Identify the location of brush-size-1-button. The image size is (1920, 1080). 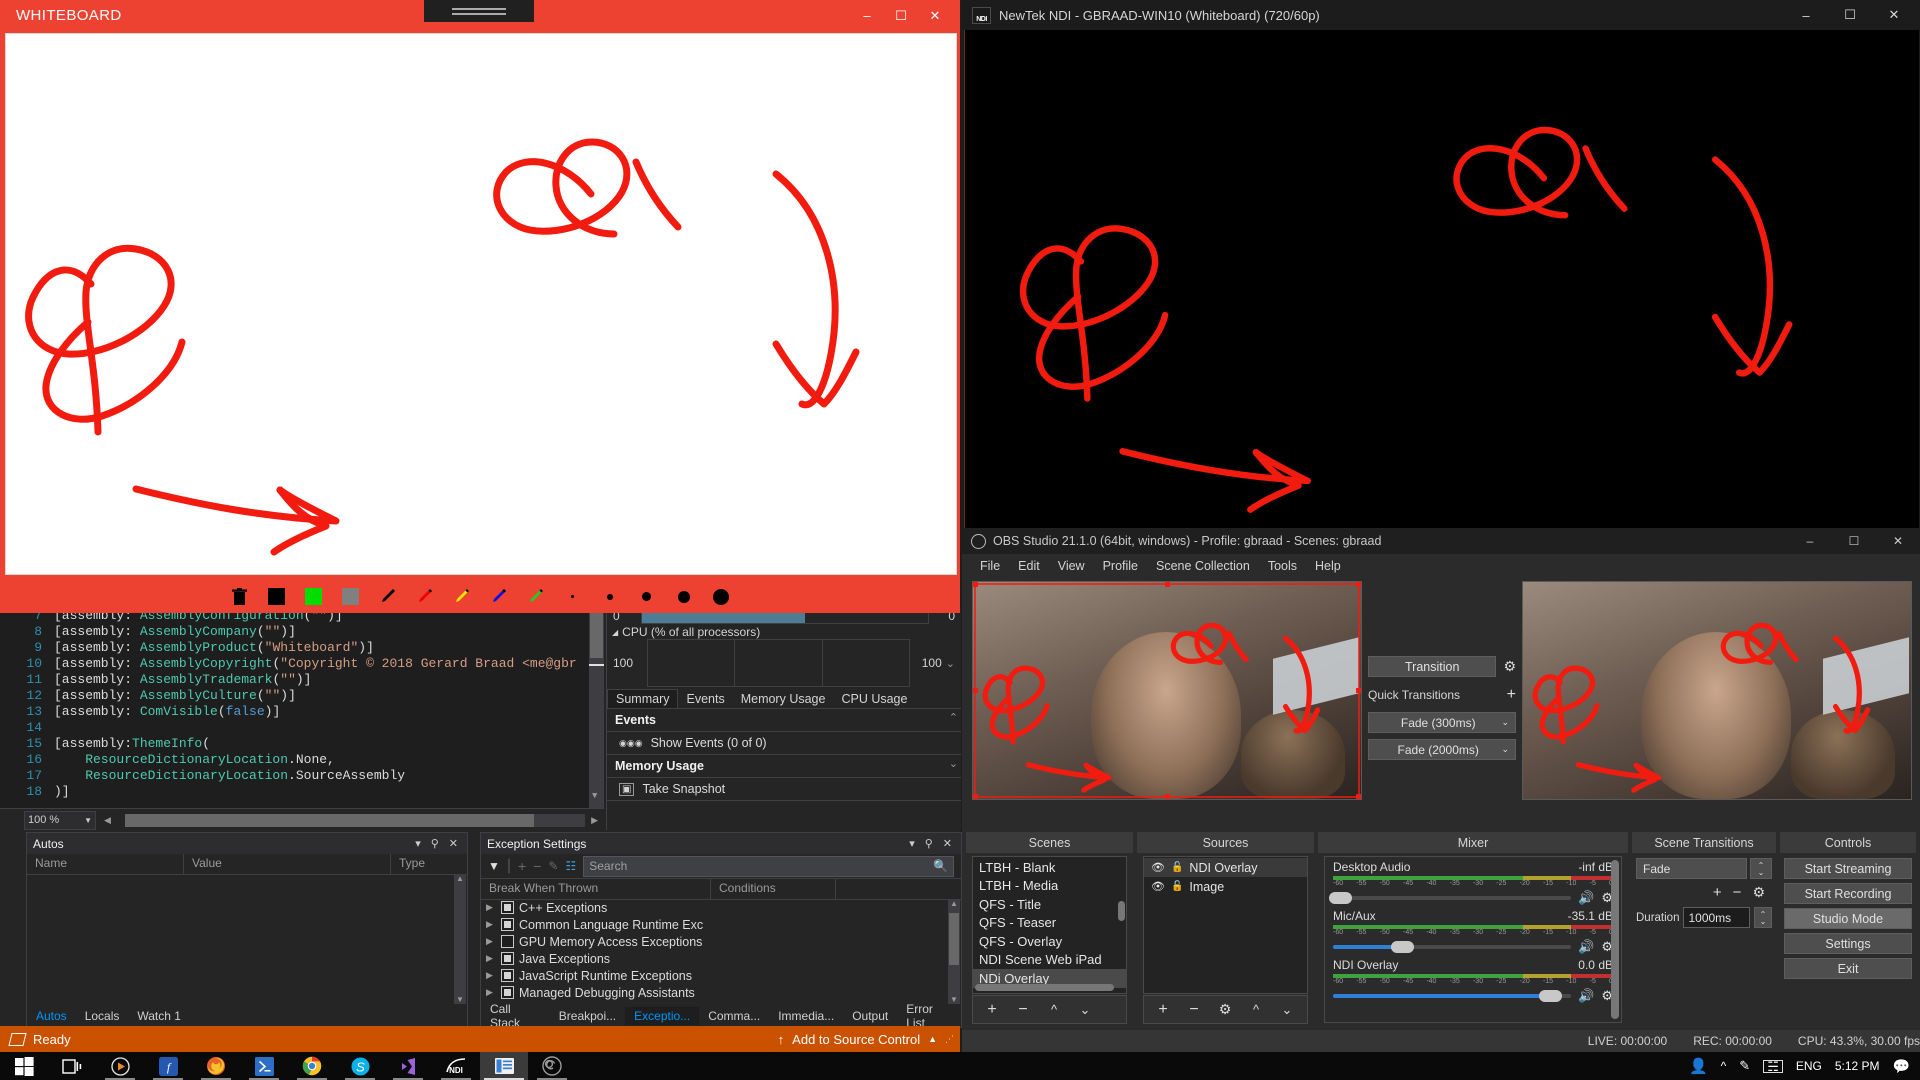
(573, 597).